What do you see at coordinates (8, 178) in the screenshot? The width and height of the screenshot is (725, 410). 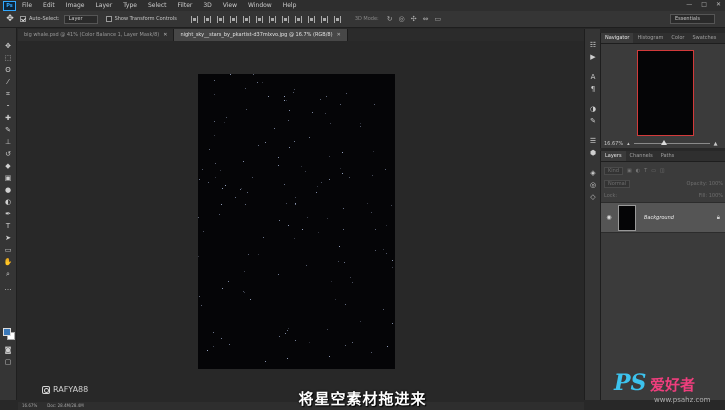 I see `gradient-tool-icon: ▣` at bounding box center [8, 178].